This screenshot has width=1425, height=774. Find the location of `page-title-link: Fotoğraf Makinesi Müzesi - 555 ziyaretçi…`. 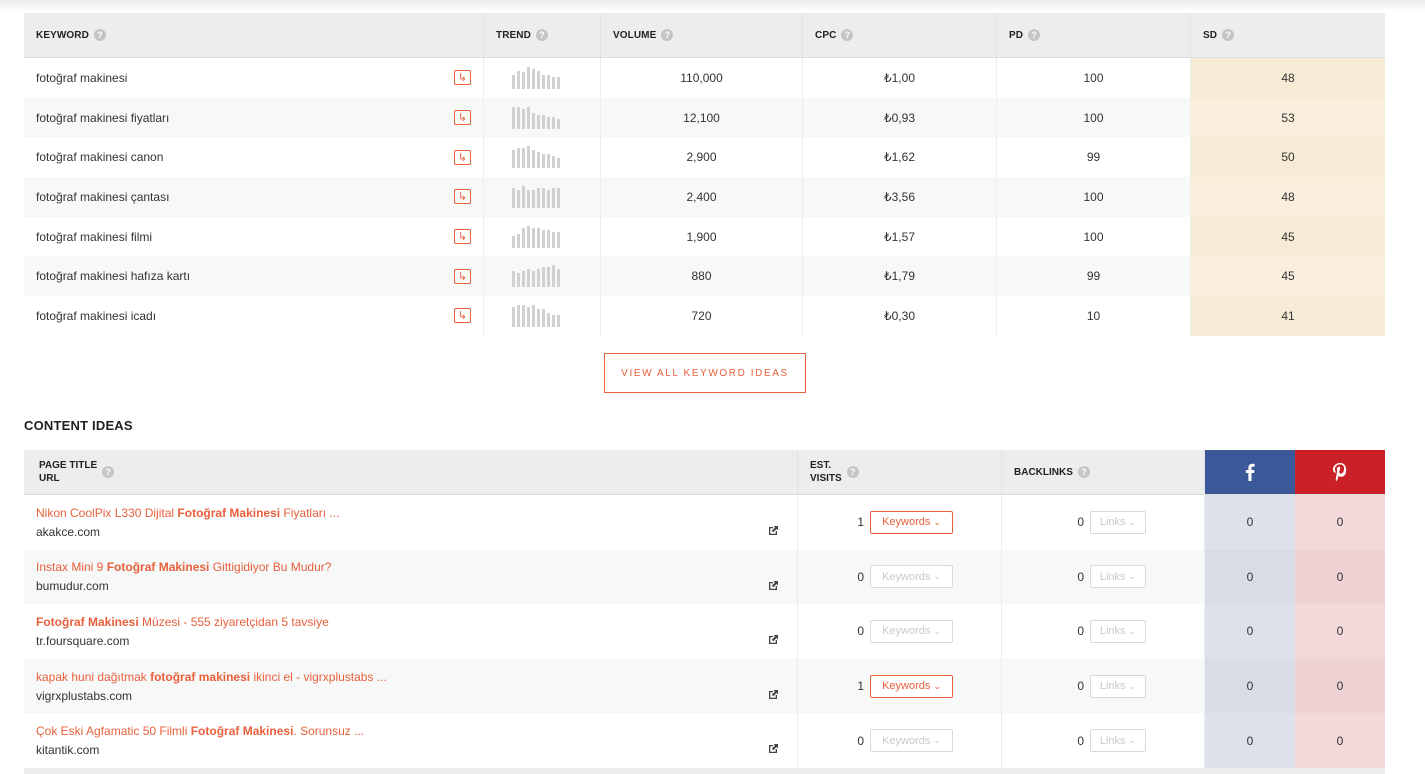

page-title-link: Fotoğraf Makinesi Müzesi - 555 ziyaretçi… is located at coordinates (182, 622).